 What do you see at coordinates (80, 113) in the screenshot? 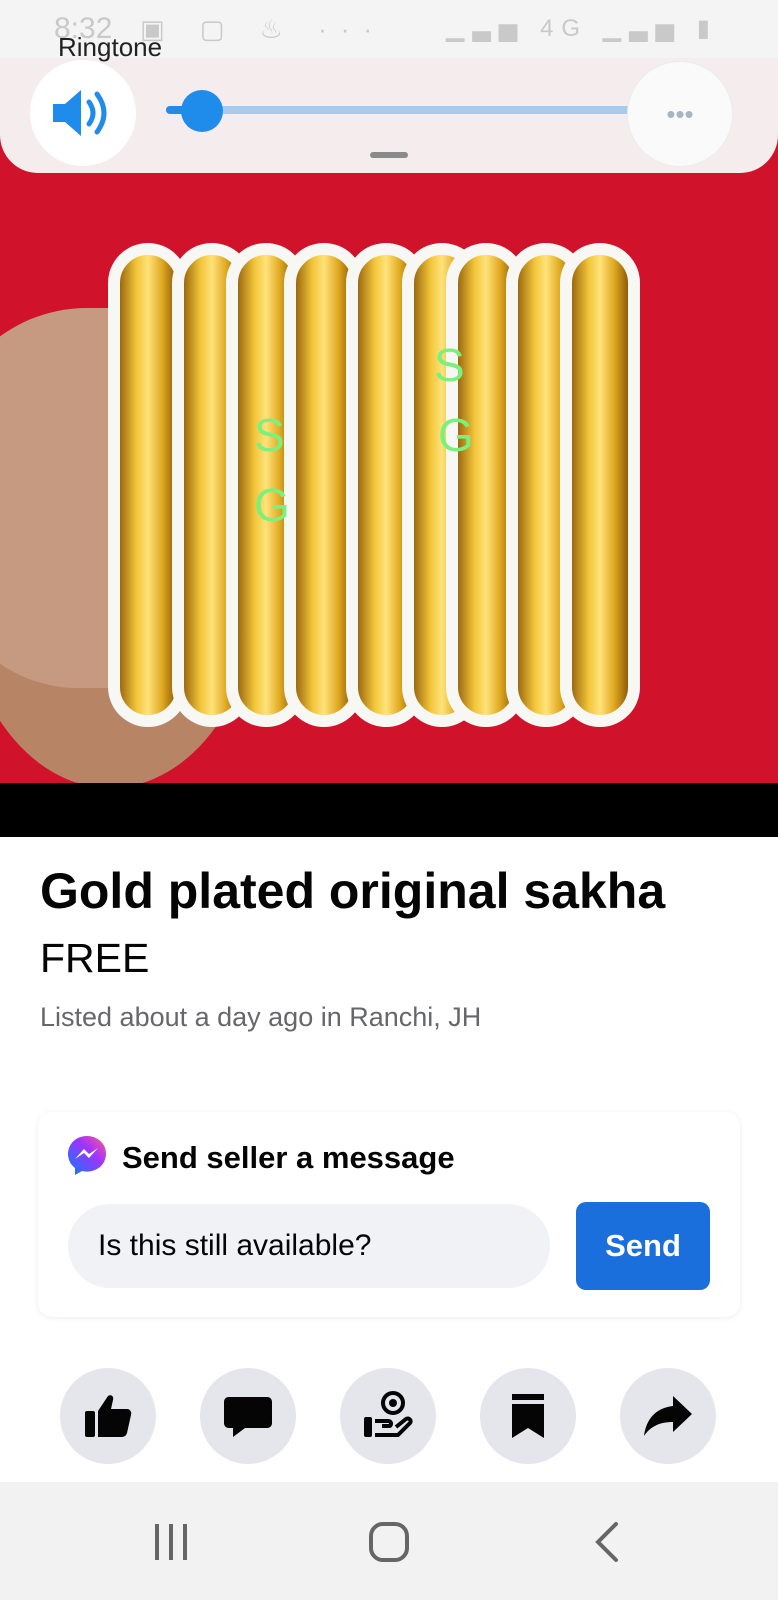
I see `volume-icon` at bounding box center [80, 113].